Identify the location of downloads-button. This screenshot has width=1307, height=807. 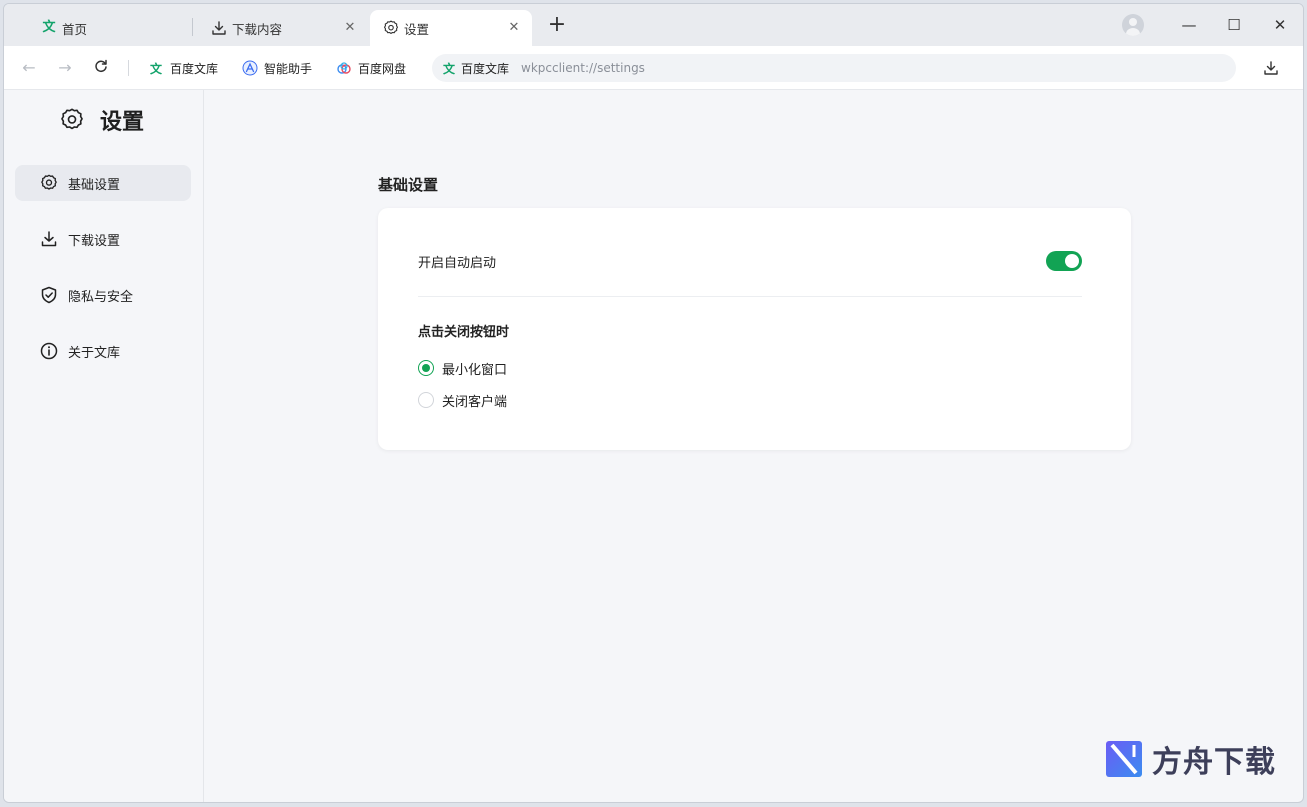
(1271, 68).